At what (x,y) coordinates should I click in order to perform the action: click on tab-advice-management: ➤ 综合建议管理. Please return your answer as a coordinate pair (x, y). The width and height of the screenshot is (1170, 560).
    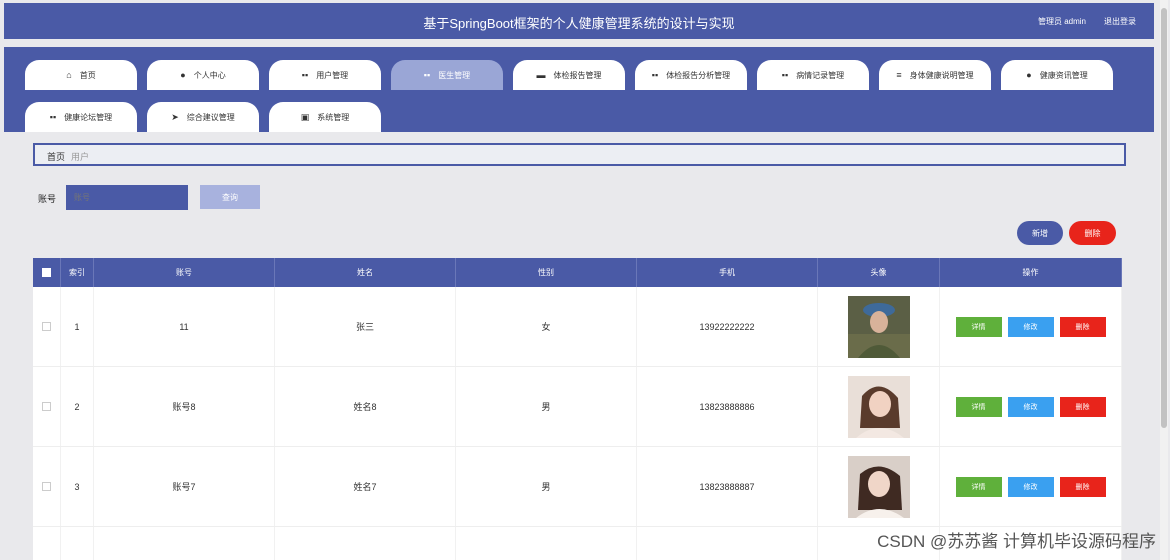
    Looking at the image, I should click on (203, 117).